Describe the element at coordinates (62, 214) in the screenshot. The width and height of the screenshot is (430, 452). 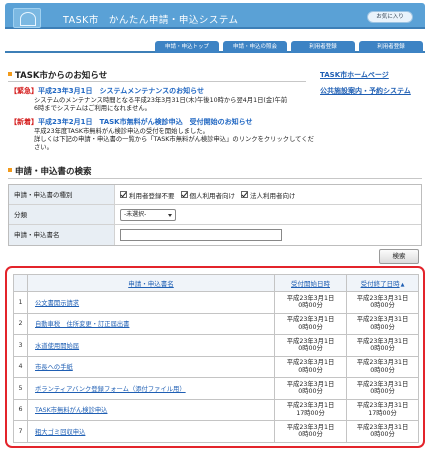
I see `form-label: 分類` at that location.